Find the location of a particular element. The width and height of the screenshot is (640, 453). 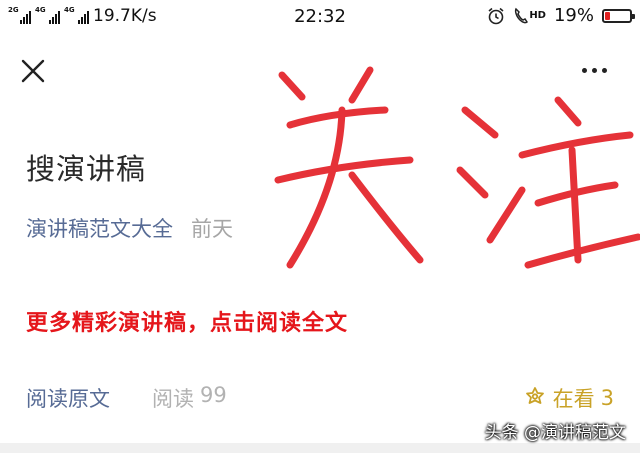

read-original-link: 阅读原文 is located at coordinates (68, 398).